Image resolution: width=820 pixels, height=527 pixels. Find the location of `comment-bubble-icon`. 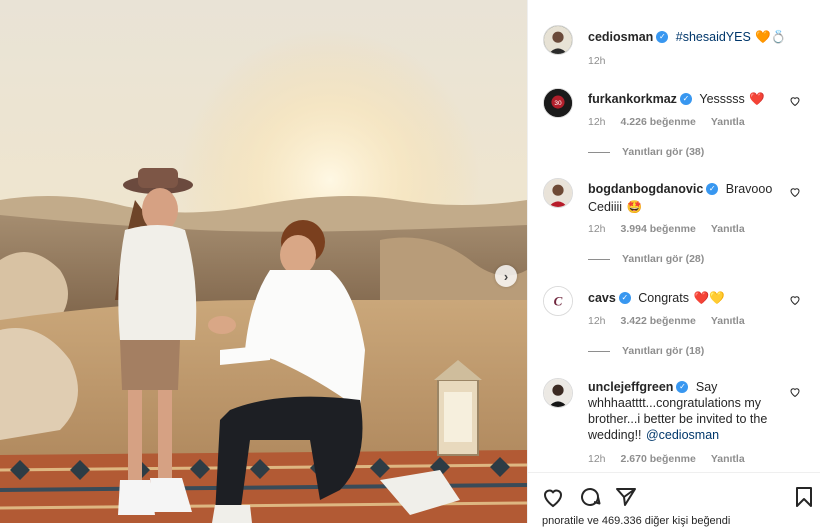

comment-bubble-icon is located at coordinates (590, 497).